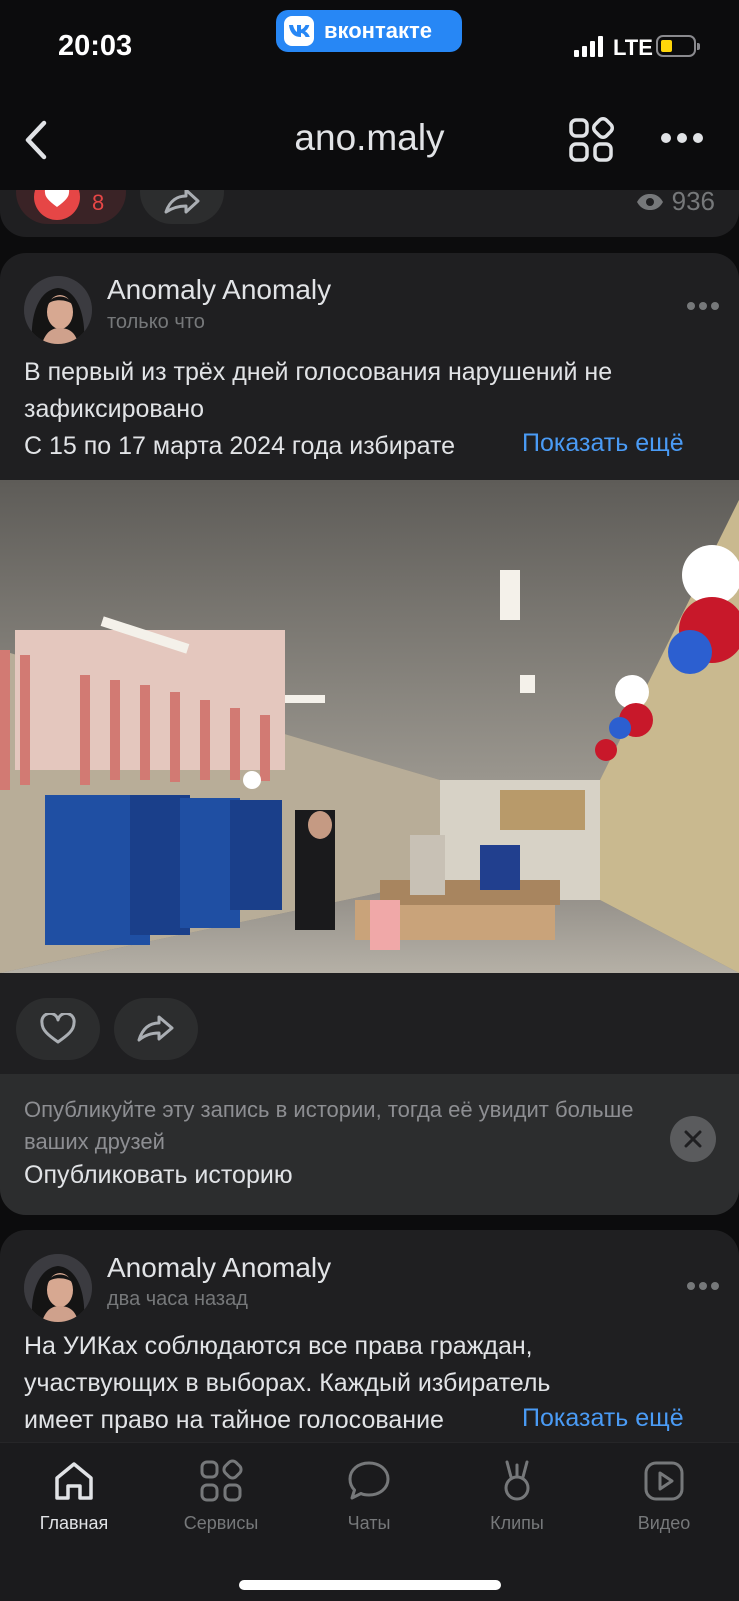 The image size is (739, 1601). What do you see at coordinates (369, 213) in the screenshot?
I see `previous-post-footer: 8 936` at bounding box center [369, 213].